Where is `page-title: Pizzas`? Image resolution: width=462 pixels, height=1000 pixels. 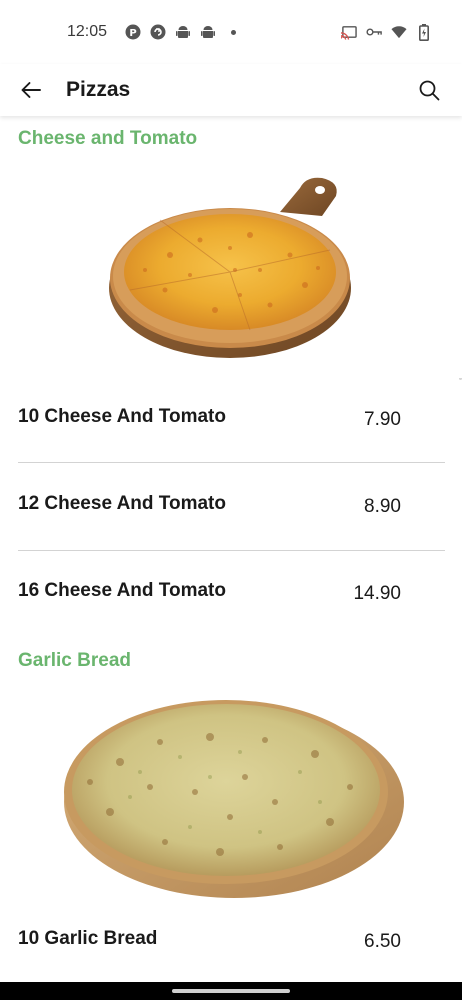
page-title: Pizzas is located at coordinates (98, 89).